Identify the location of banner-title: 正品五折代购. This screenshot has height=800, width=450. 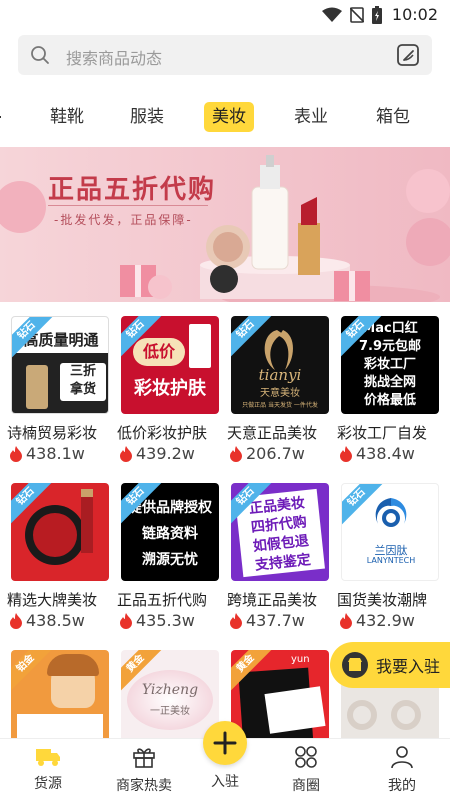
(132, 190).